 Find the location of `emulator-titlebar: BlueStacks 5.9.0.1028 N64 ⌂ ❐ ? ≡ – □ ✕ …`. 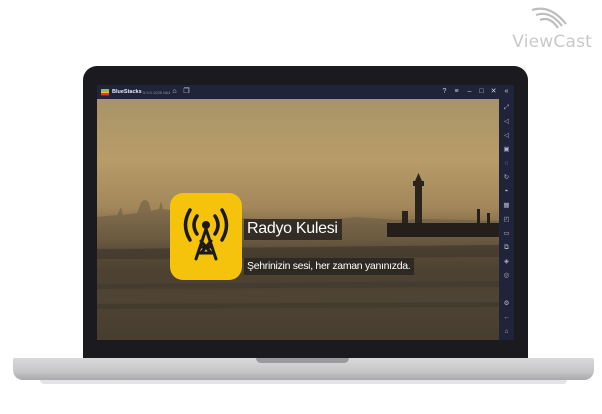

emulator-titlebar: BlueStacks 5.9.0.1028 N64 ⌂ ❐ ? ≡ – □ ✕ … is located at coordinates (305, 92).